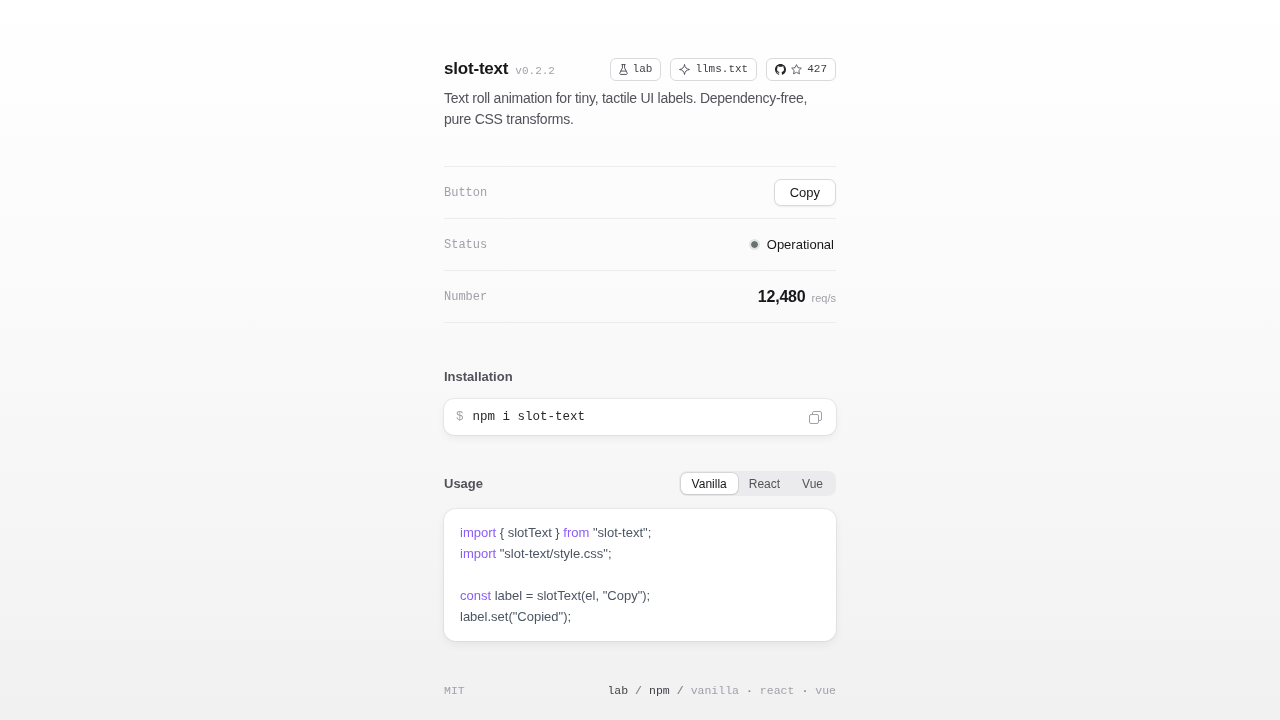 The height and width of the screenshot is (720, 1280). Describe the element at coordinates (623, 69) in the screenshot. I see `flask-icon` at that location.